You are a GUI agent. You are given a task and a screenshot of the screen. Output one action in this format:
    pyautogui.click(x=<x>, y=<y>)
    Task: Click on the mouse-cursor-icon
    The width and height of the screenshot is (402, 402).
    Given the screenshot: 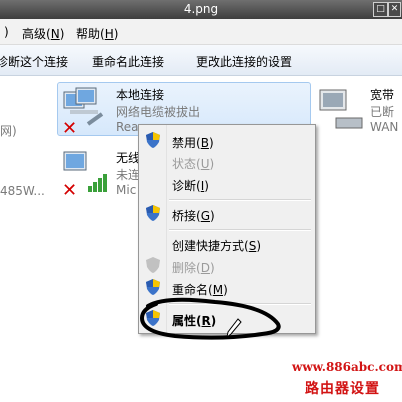 What is the action you would take?
    pyautogui.click(x=234, y=328)
    